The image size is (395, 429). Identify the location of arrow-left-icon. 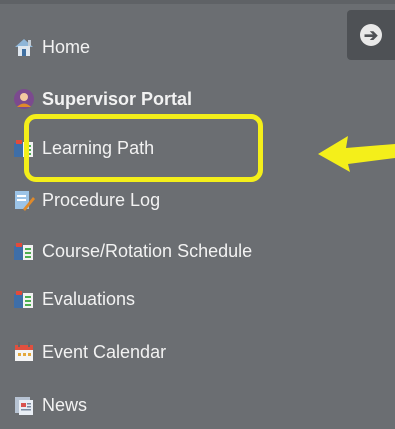
(356, 154).